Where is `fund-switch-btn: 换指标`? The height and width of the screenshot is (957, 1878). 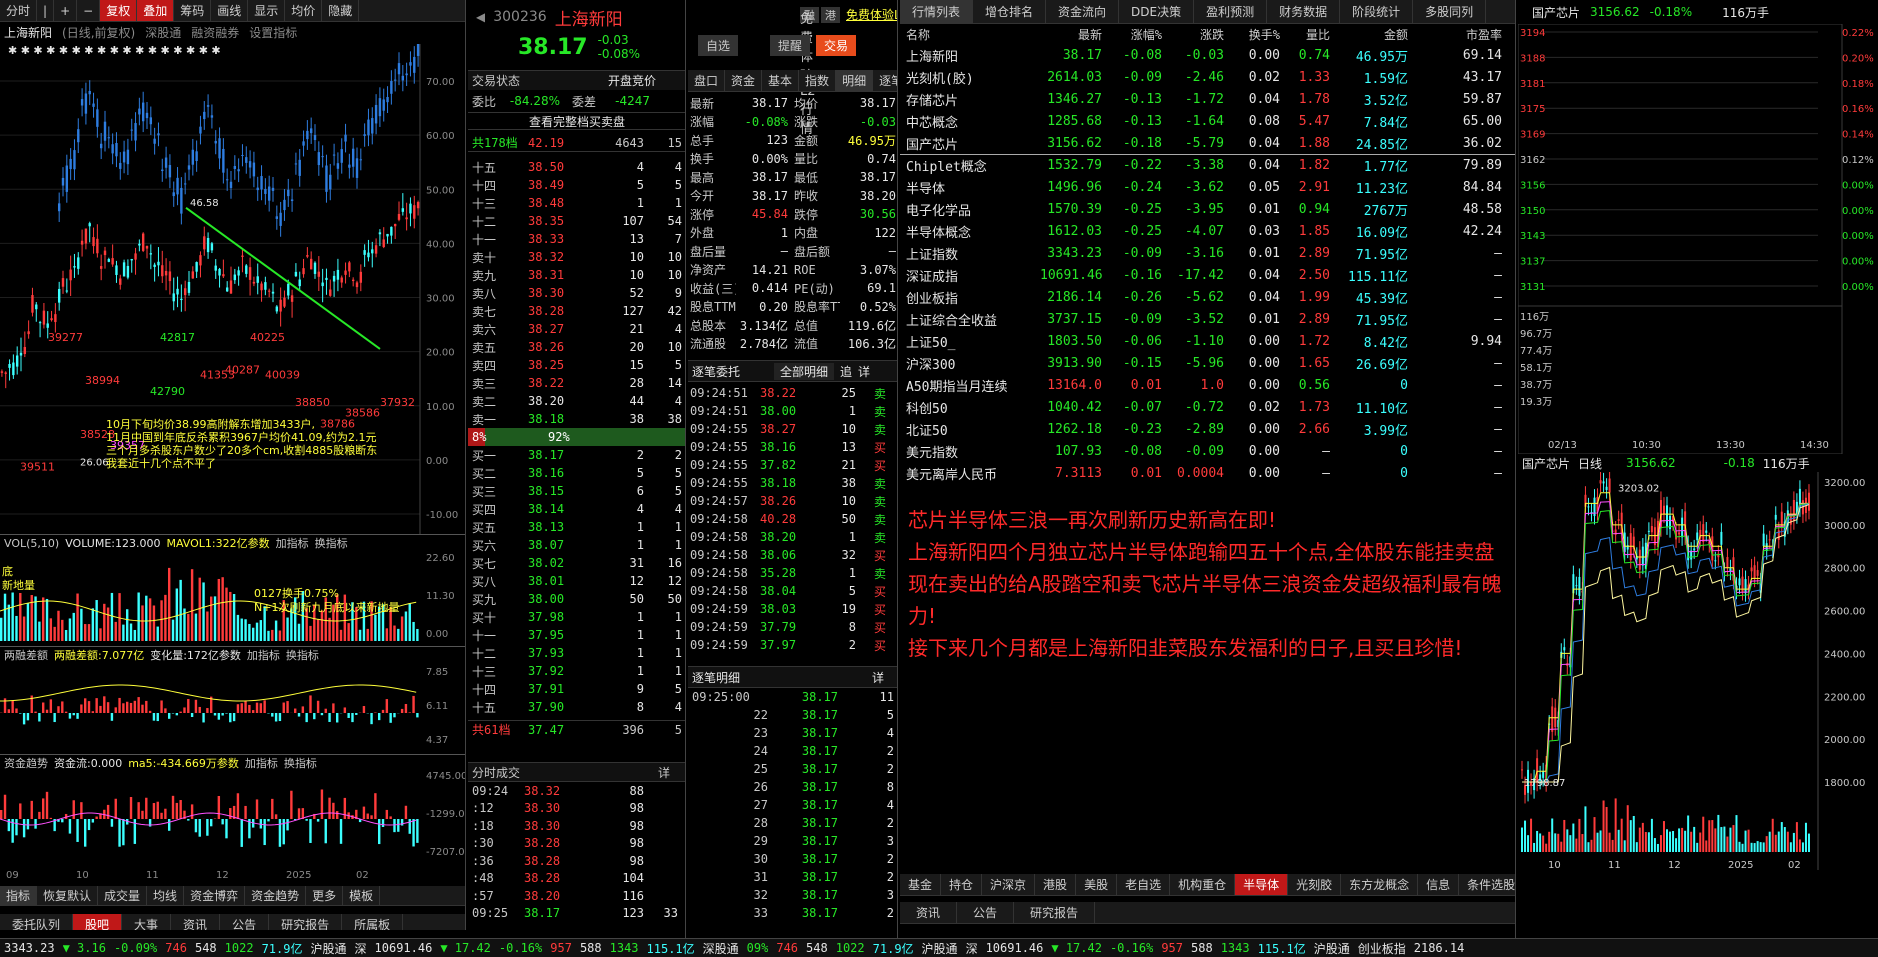 fund-switch-btn: 换指标 is located at coordinates (300, 763).